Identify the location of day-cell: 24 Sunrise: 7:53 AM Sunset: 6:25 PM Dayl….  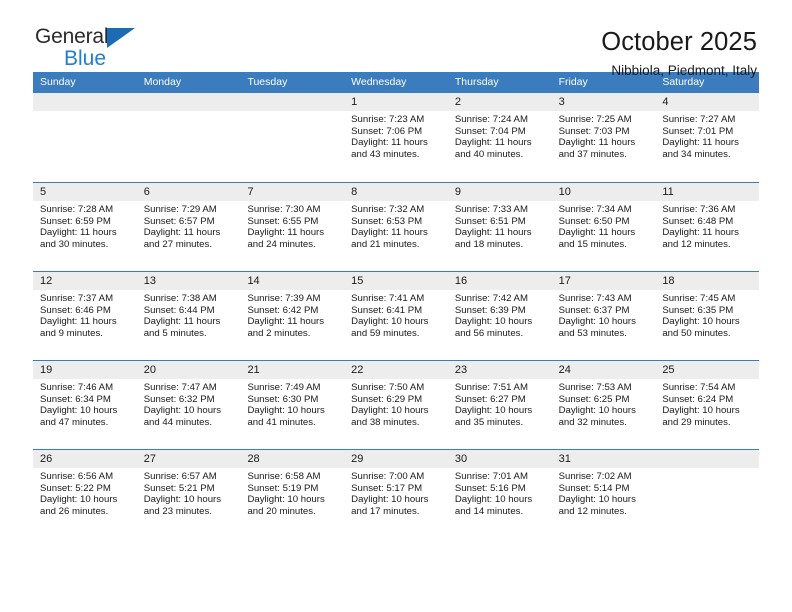
(603, 405).